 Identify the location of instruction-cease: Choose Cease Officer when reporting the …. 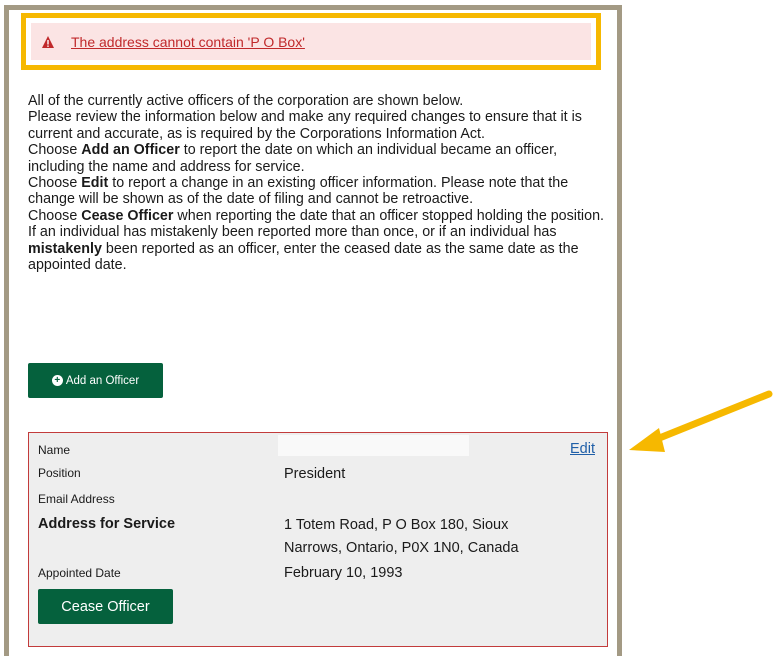
(316, 240).